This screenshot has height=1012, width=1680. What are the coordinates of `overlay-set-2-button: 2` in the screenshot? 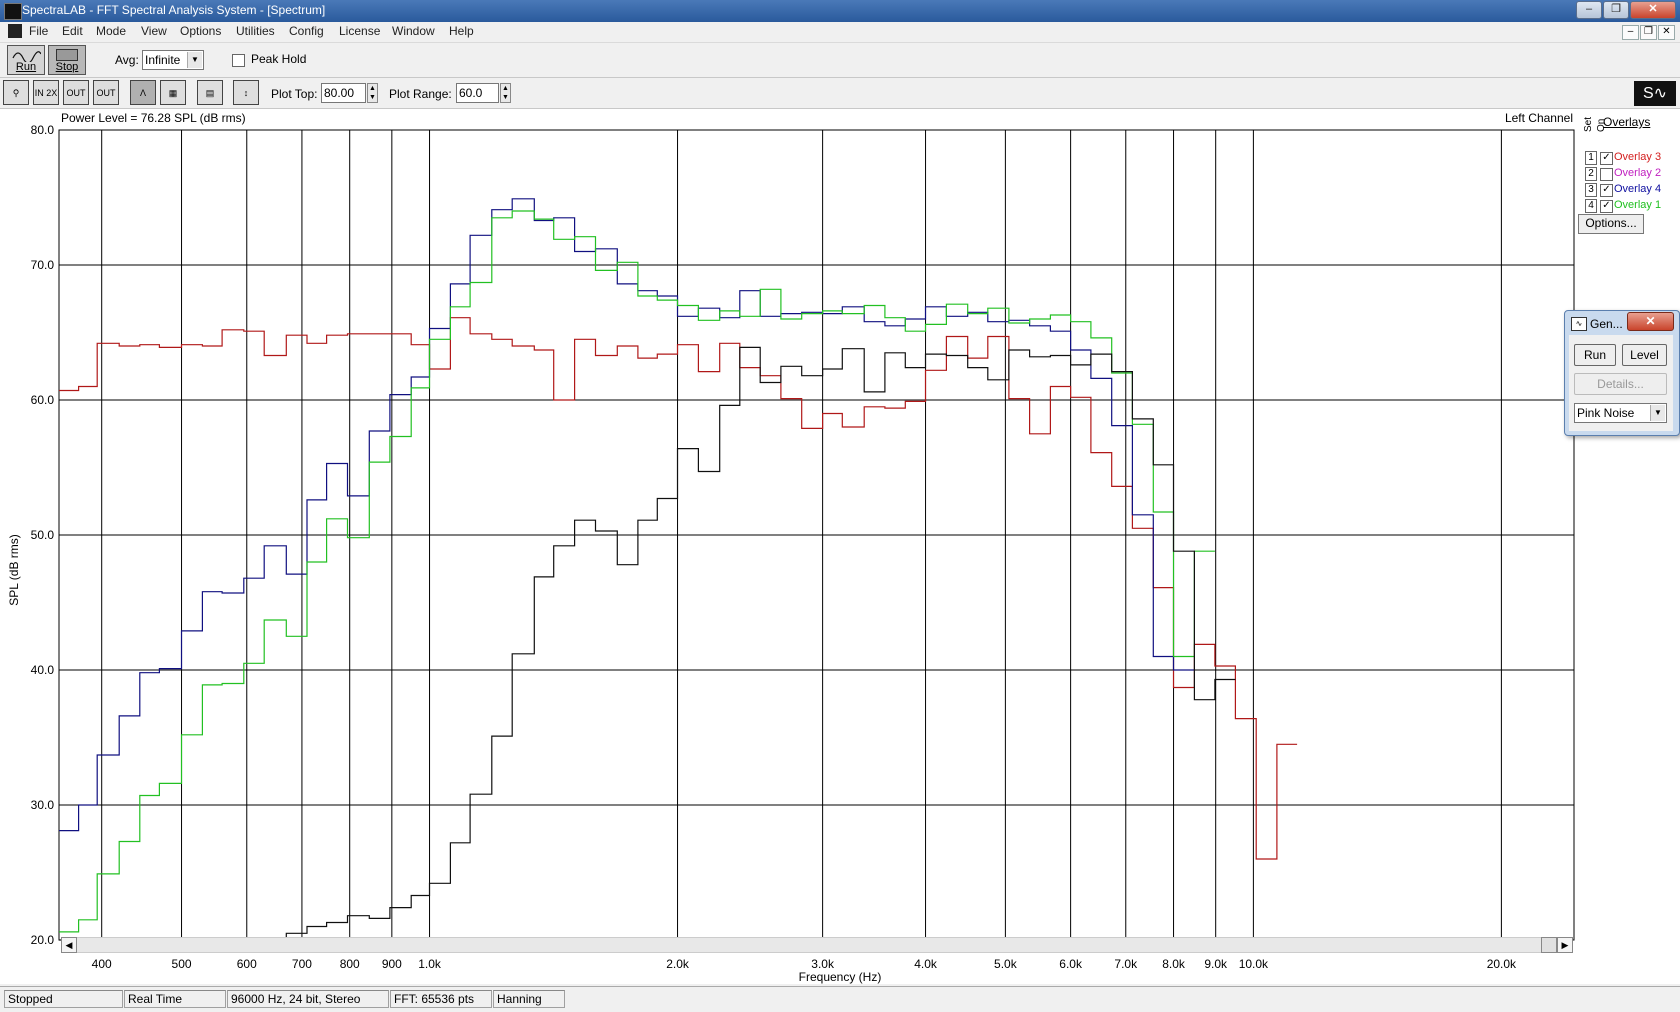 It's located at (1591, 174).